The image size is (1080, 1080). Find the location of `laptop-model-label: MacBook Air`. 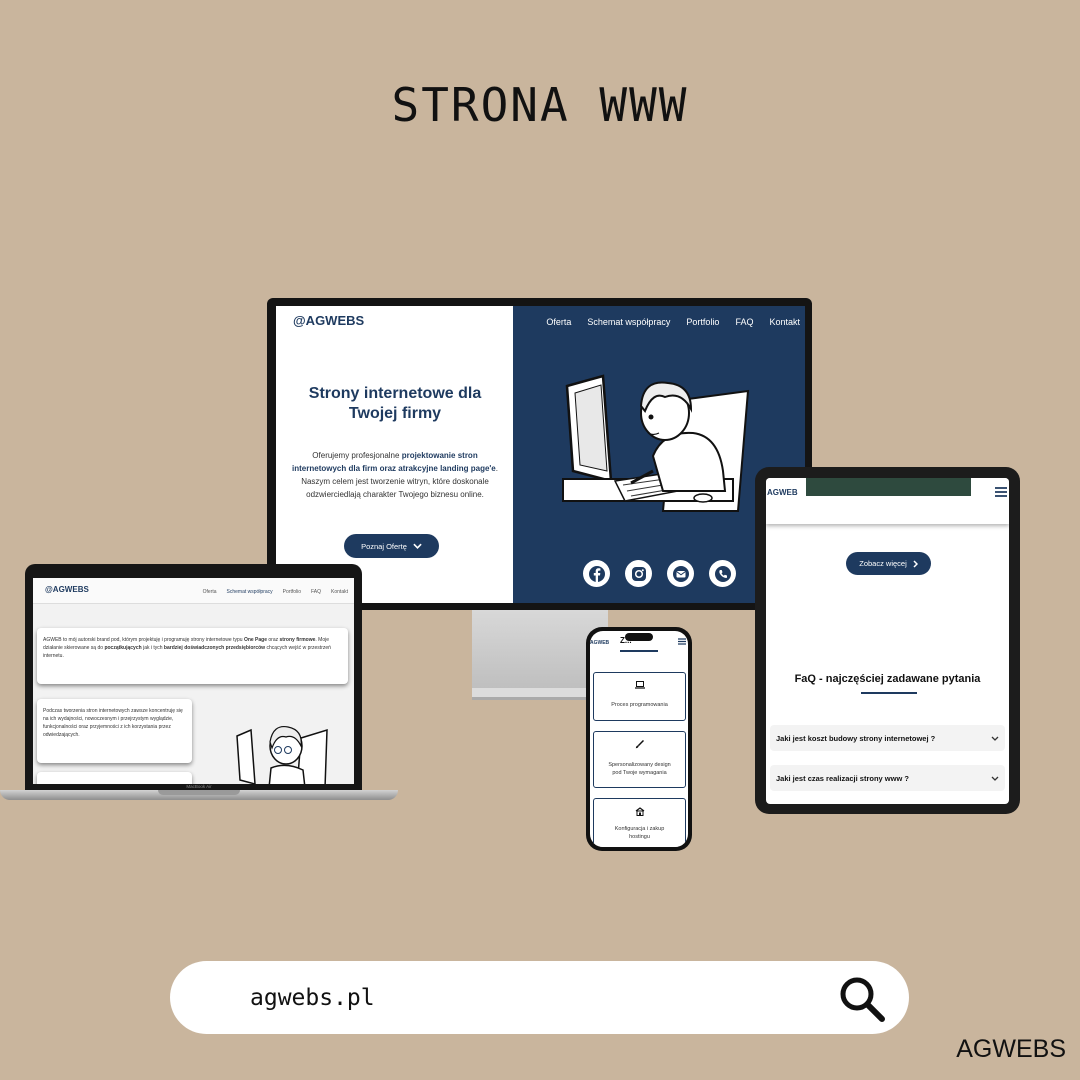

laptop-model-label: MacBook Air is located at coordinates (199, 786).